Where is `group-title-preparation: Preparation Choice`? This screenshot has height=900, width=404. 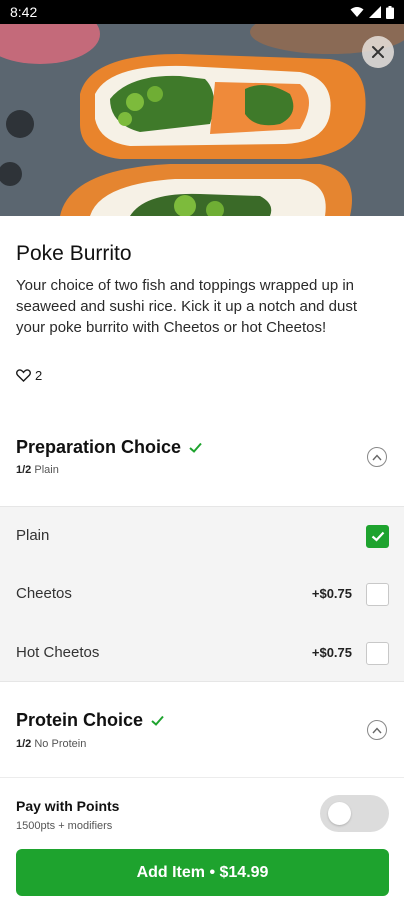 group-title-preparation: Preparation Choice is located at coordinates (109, 447).